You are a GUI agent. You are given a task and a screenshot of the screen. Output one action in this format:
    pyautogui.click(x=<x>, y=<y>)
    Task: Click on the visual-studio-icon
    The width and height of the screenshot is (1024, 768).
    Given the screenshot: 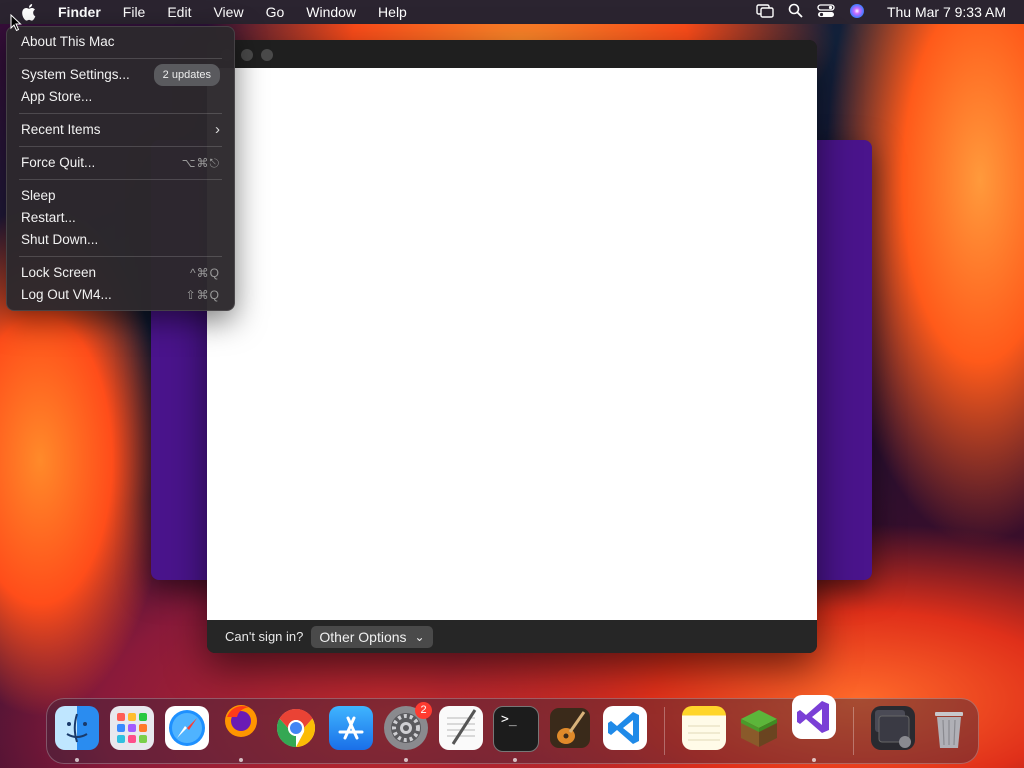 What is the action you would take?
    pyautogui.click(x=813, y=717)
    